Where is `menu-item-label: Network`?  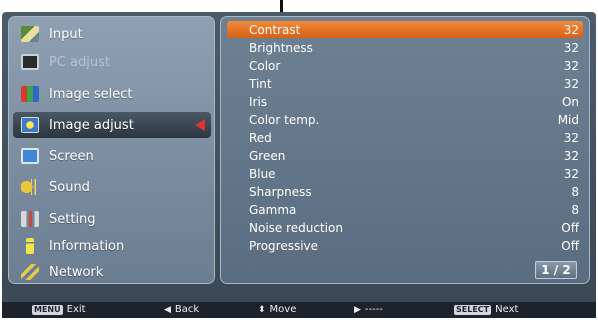 menu-item-label: Network is located at coordinates (76, 272).